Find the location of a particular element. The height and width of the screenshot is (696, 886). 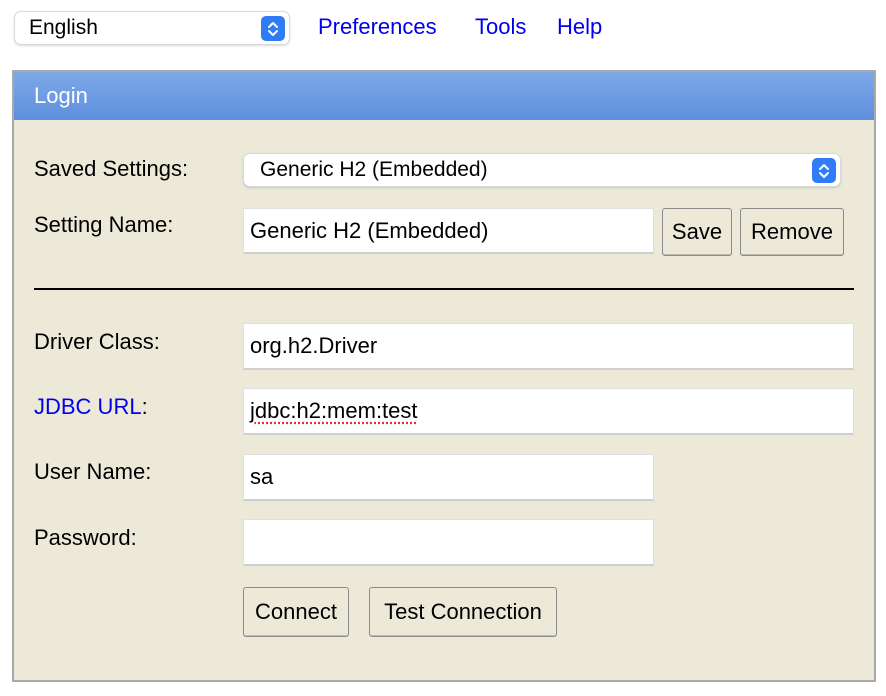

section-divider is located at coordinates (444, 289).